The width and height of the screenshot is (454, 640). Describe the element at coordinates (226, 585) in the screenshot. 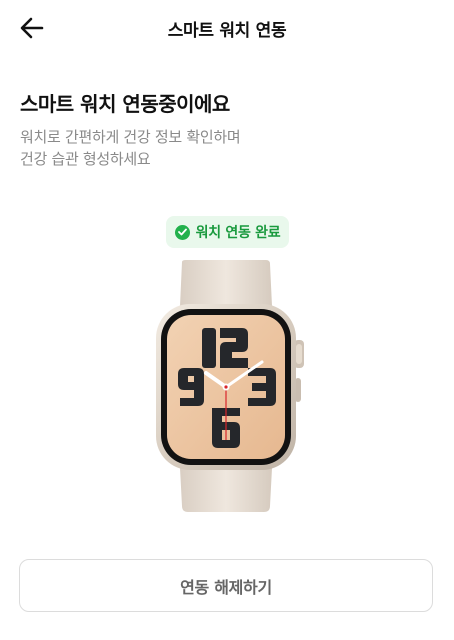

I see `unlink-button: 연동 해제하기` at that location.